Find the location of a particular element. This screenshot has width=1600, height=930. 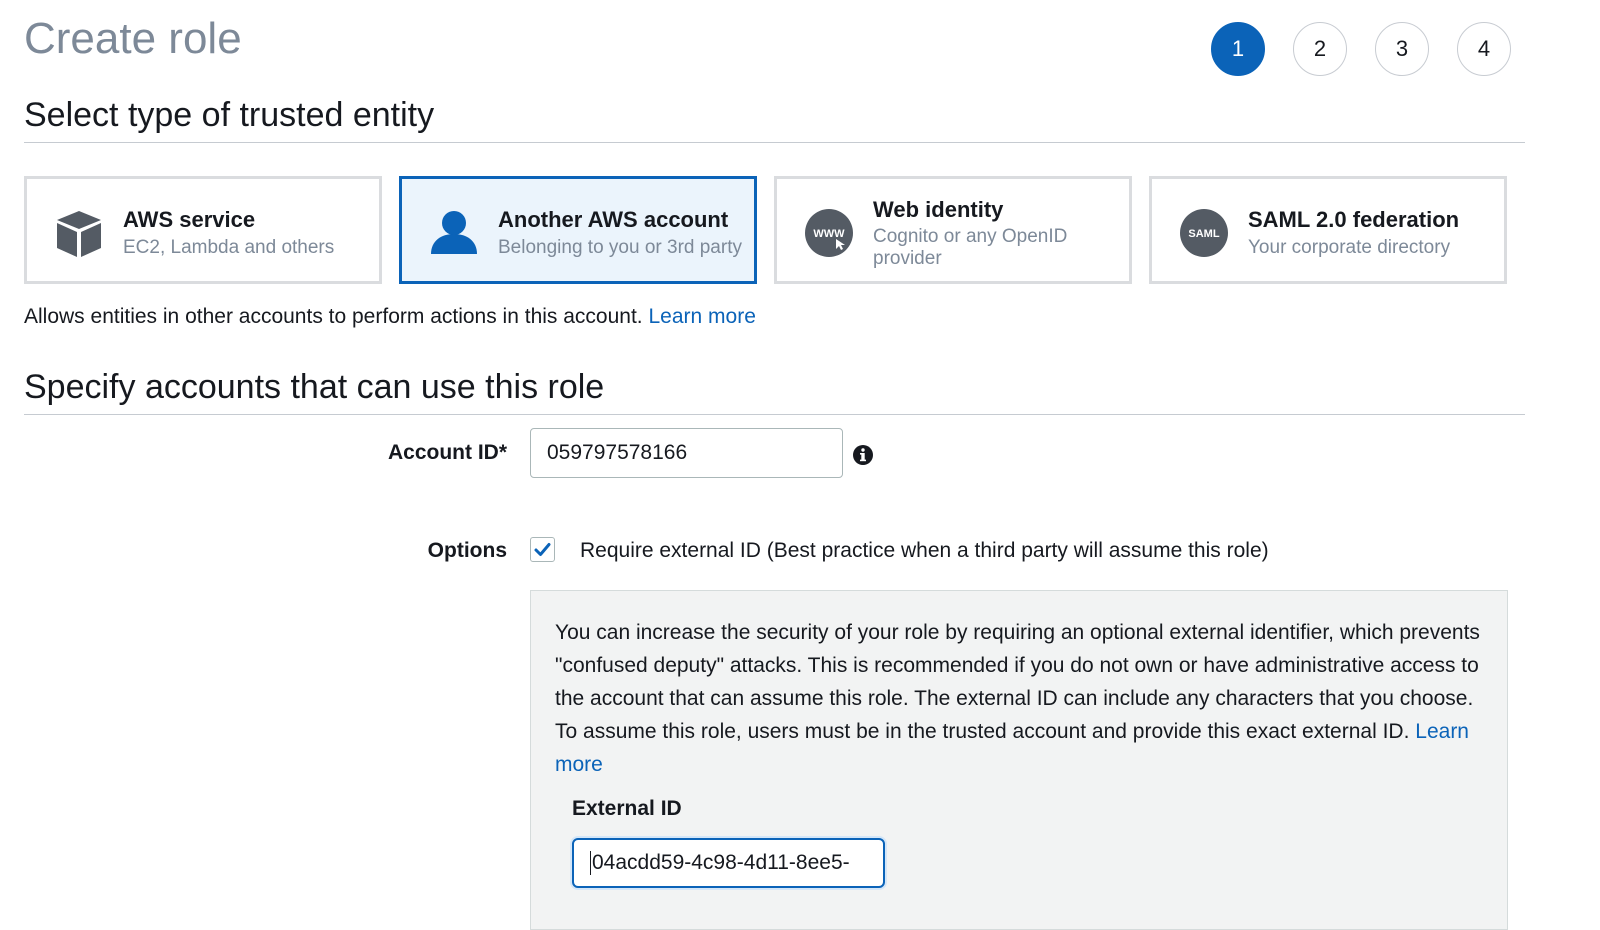

card-title: Another AWS account is located at coordinates (613, 219).